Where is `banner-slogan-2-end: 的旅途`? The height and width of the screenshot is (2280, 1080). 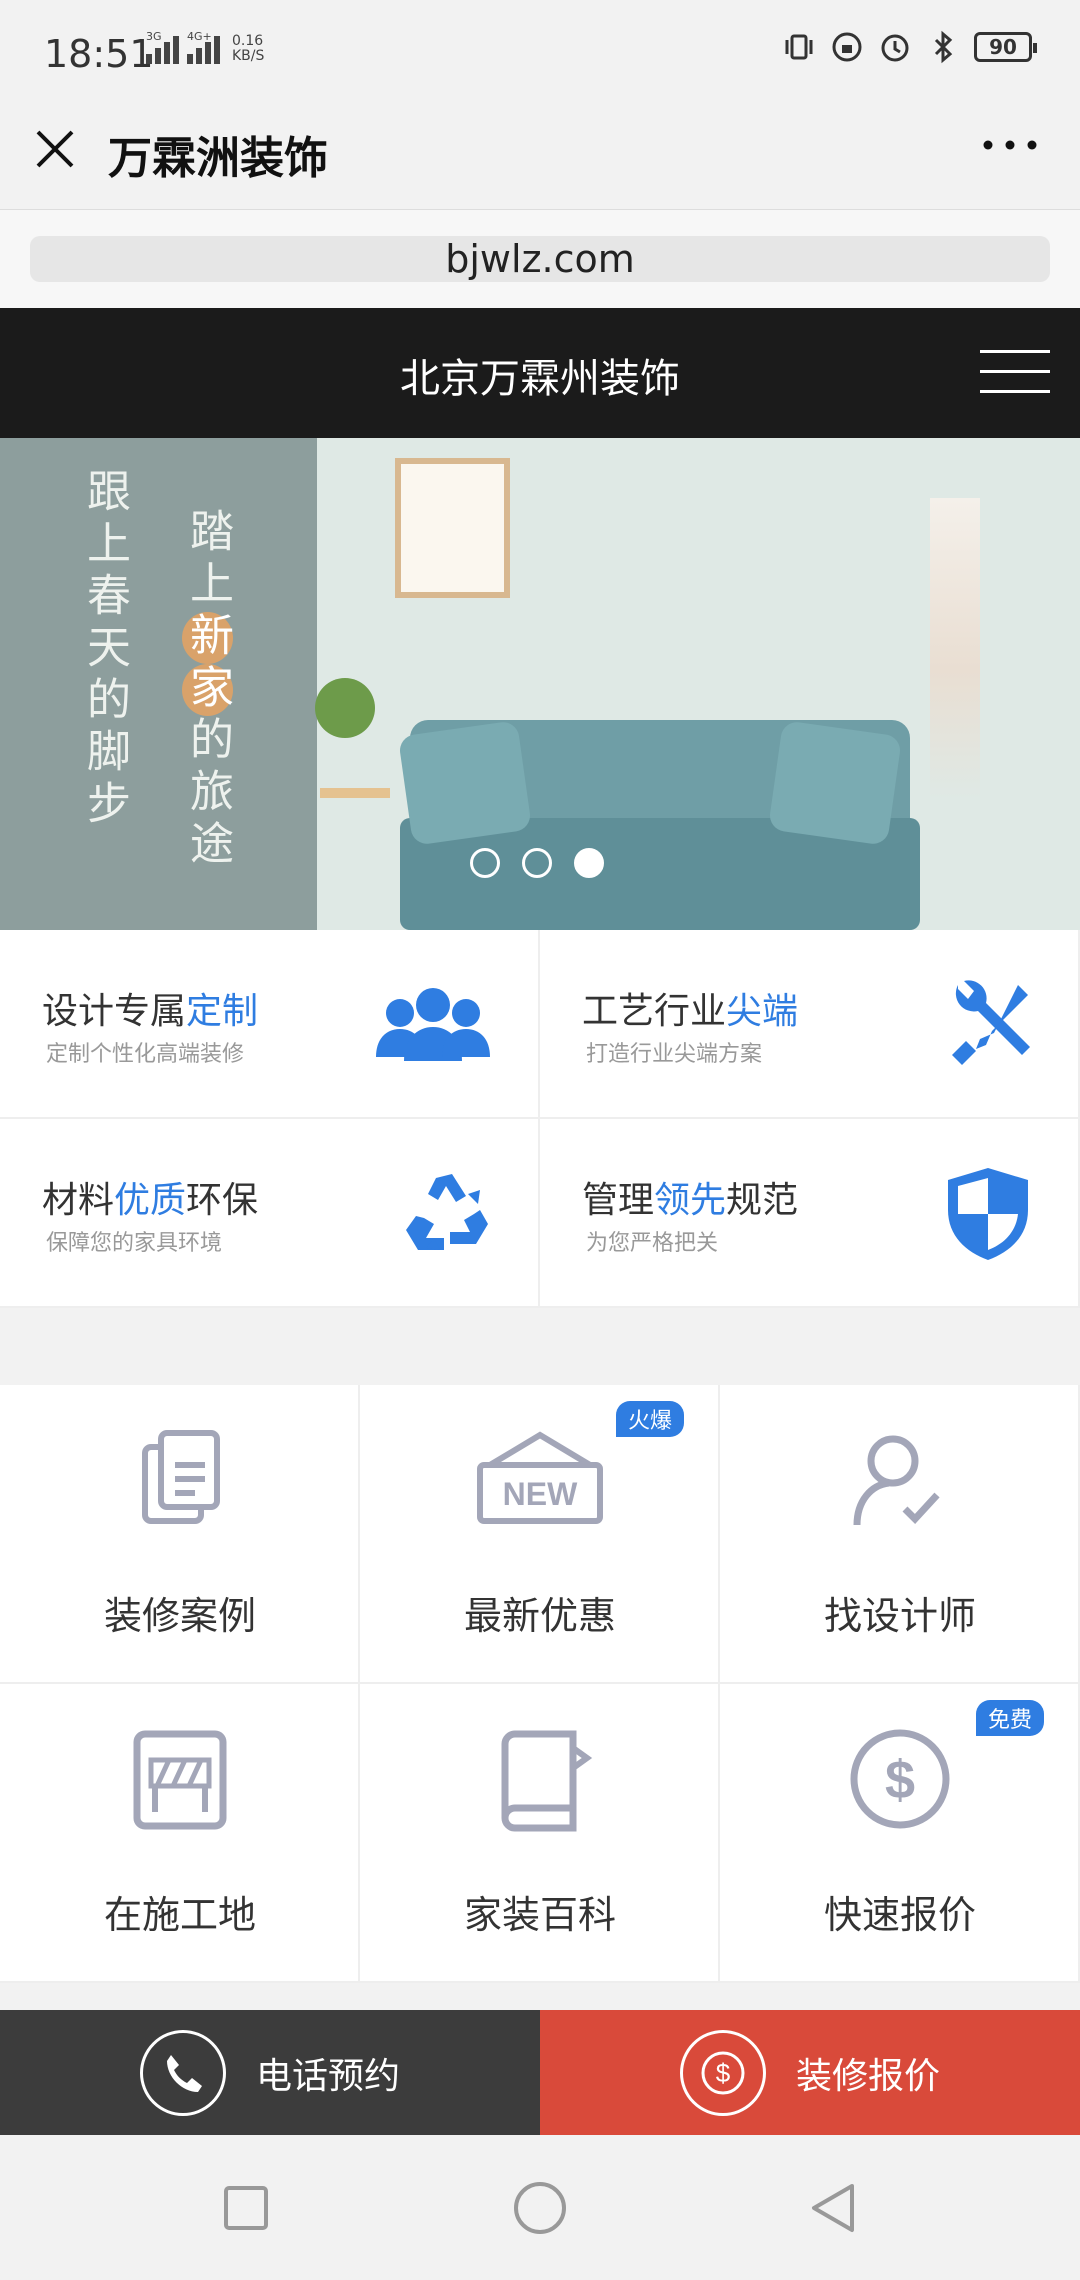
banner-slogan-2-end: 的旅途 is located at coordinates (207, 794).